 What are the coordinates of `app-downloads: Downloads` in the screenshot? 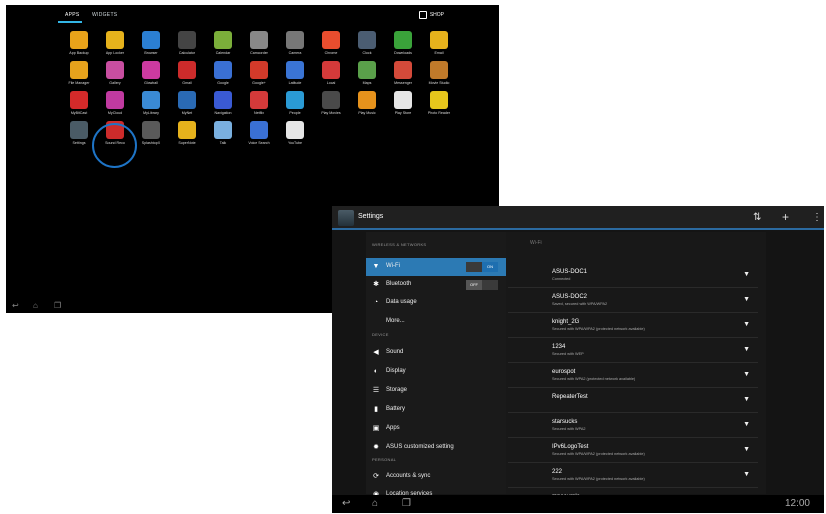 It's located at (403, 46).